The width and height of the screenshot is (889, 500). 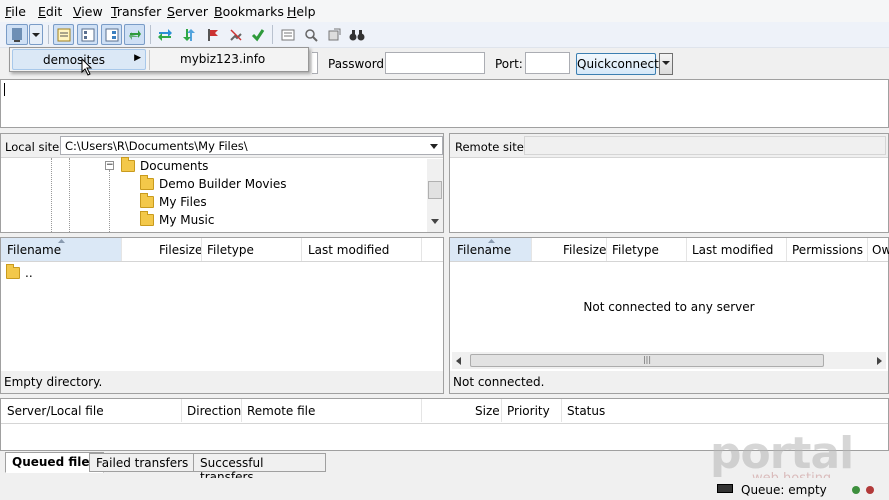 I want to click on process-queue-button, so click(x=188, y=34).